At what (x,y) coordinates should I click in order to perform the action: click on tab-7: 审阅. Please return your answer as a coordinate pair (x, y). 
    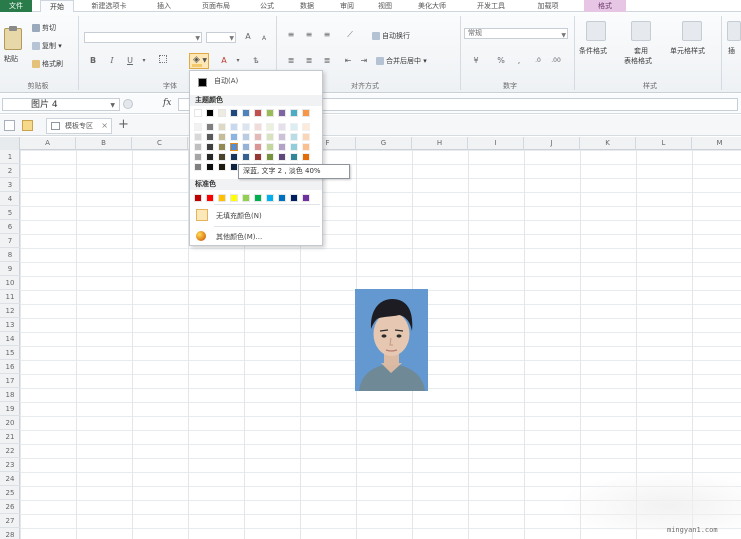
    Looking at the image, I should click on (347, 6).